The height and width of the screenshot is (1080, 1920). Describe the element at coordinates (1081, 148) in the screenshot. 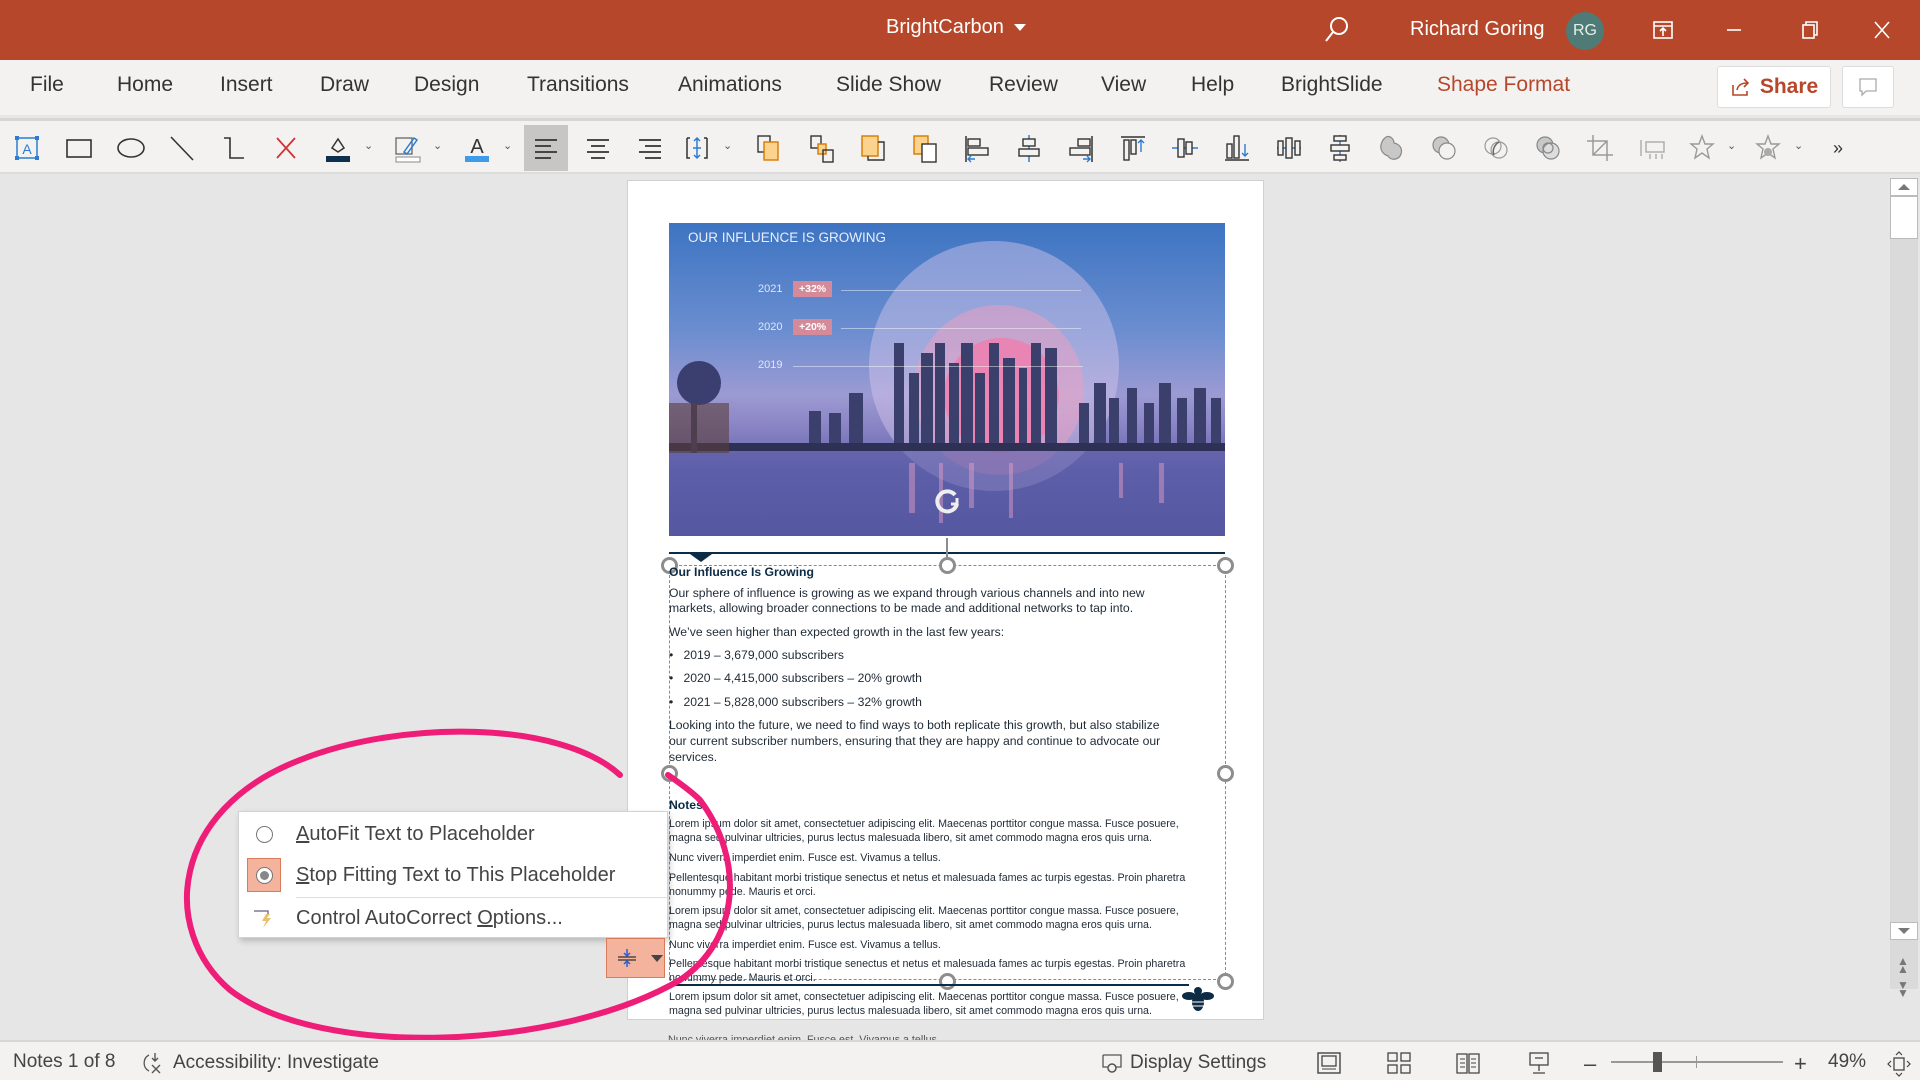

I see `align-objects-right-icon` at that location.